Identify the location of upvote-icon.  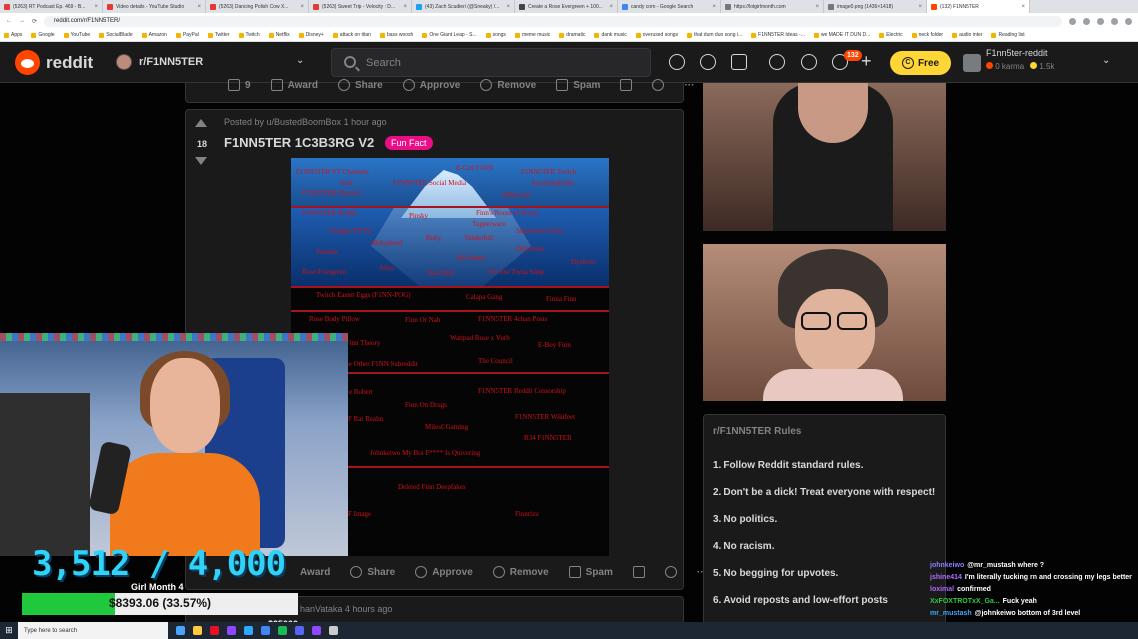
(201, 123).